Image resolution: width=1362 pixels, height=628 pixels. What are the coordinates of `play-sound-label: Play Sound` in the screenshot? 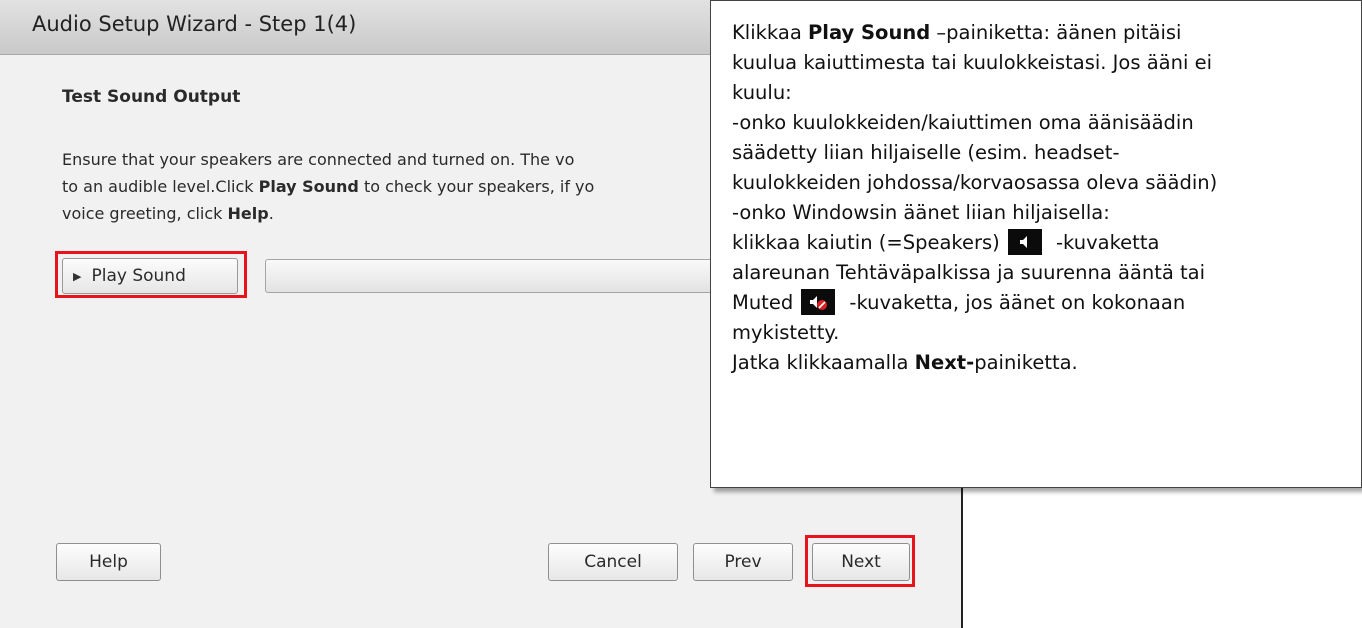 It's located at (138, 276).